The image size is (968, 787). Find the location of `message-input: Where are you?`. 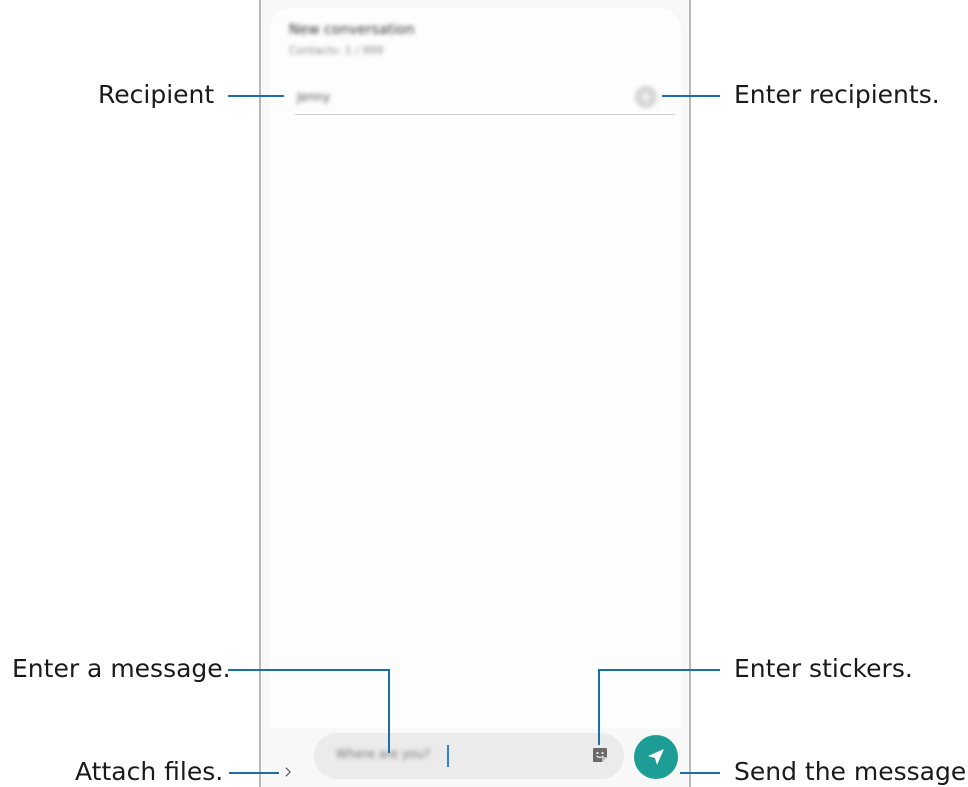

message-input: Where are you? is located at coordinates (469, 756).